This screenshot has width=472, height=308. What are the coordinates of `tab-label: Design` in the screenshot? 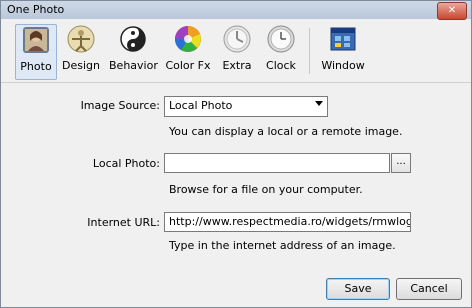 It's located at (81, 65).